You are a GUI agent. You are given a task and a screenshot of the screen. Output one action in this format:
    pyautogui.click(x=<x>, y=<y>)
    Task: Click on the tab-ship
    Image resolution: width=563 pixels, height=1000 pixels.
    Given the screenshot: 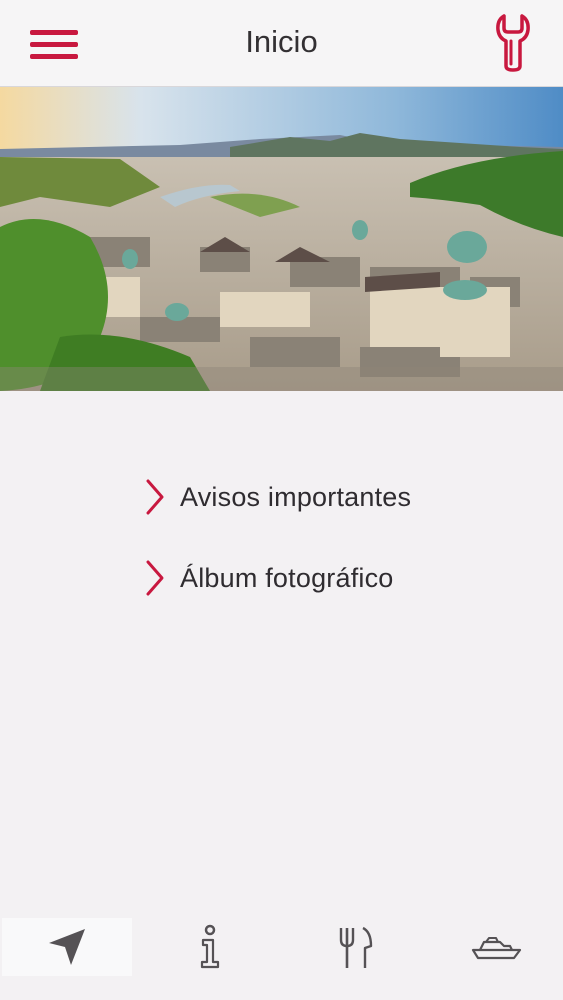 What is the action you would take?
    pyautogui.click(x=497, y=947)
    